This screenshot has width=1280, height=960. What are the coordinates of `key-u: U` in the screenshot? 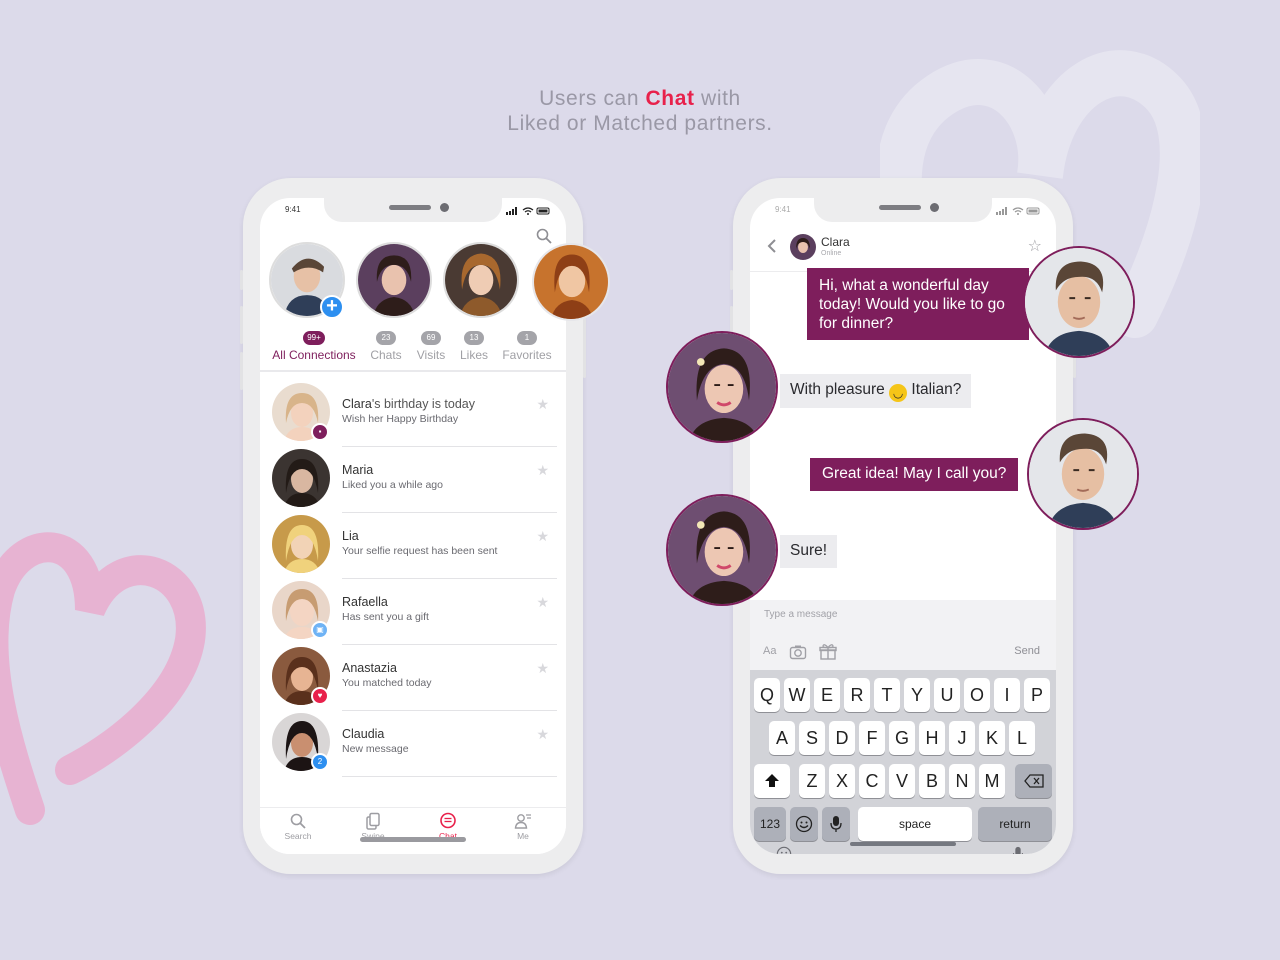 It's located at (947, 695).